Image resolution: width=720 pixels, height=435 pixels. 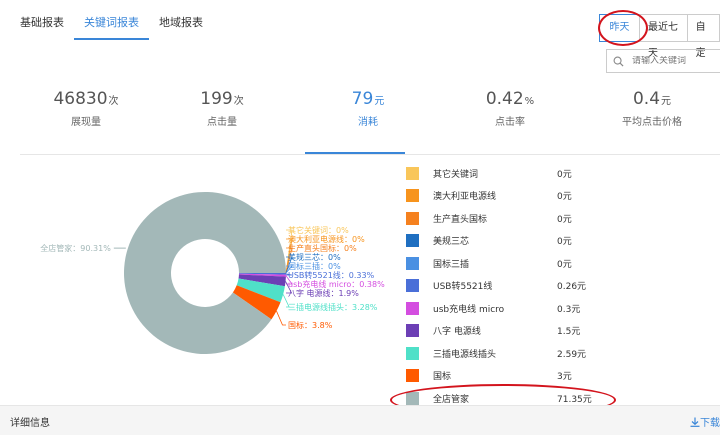 What do you see at coordinates (469, 309) in the screenshot?
I see `legend-name: usb充电线 micro` at bounding box center [469, 309].